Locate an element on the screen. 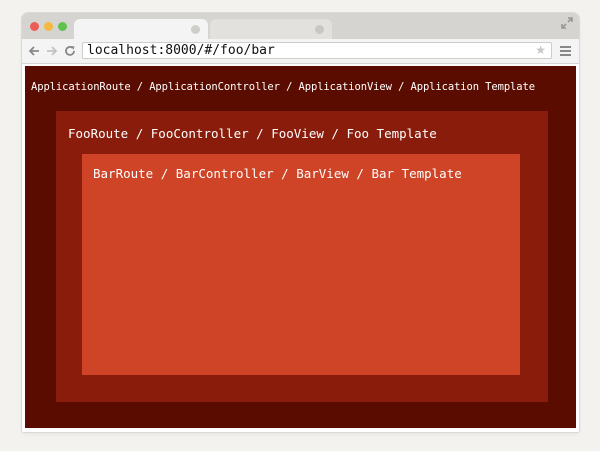 The height and width of the screenshot is (451, 600). address-bar: localhost:8000/#/foo/bar ★ is located at coordinates (317, 50).